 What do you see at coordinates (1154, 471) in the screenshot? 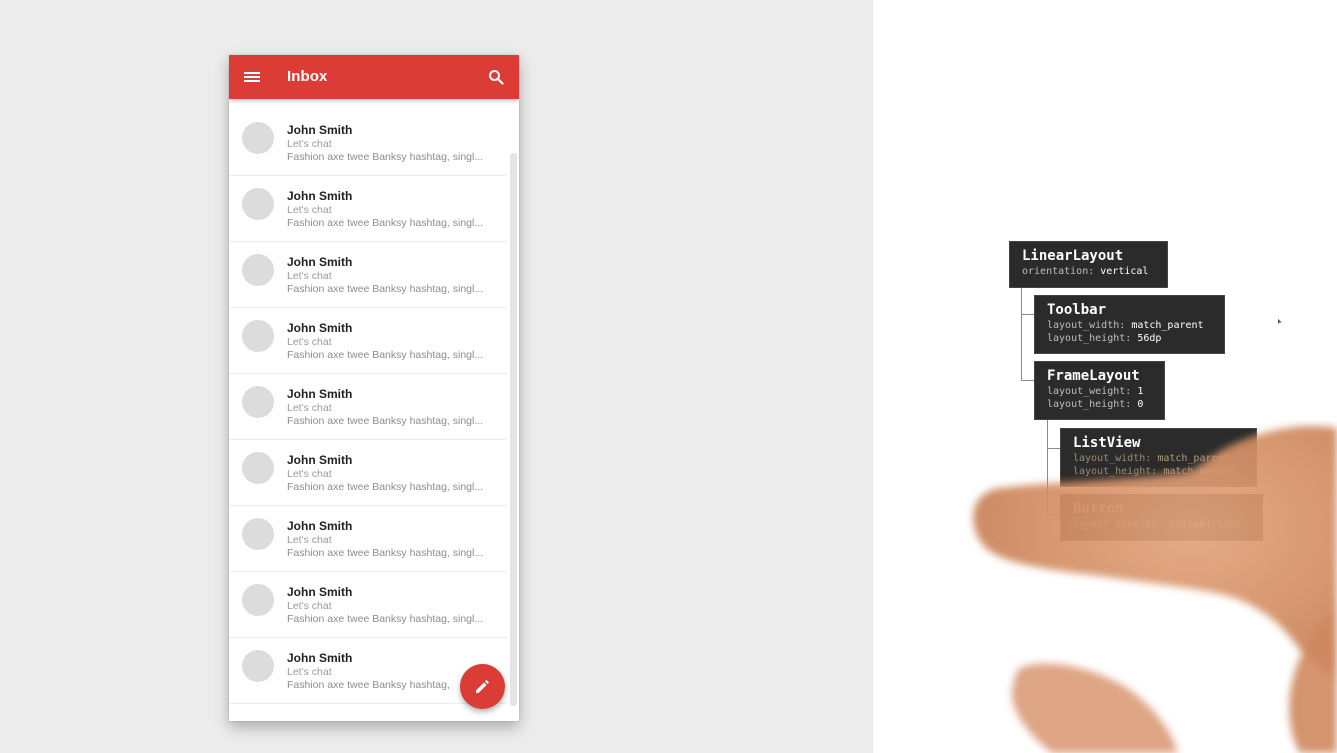
I see `node-property: layout_height: match_parent` at bounding box center [1154, 471].